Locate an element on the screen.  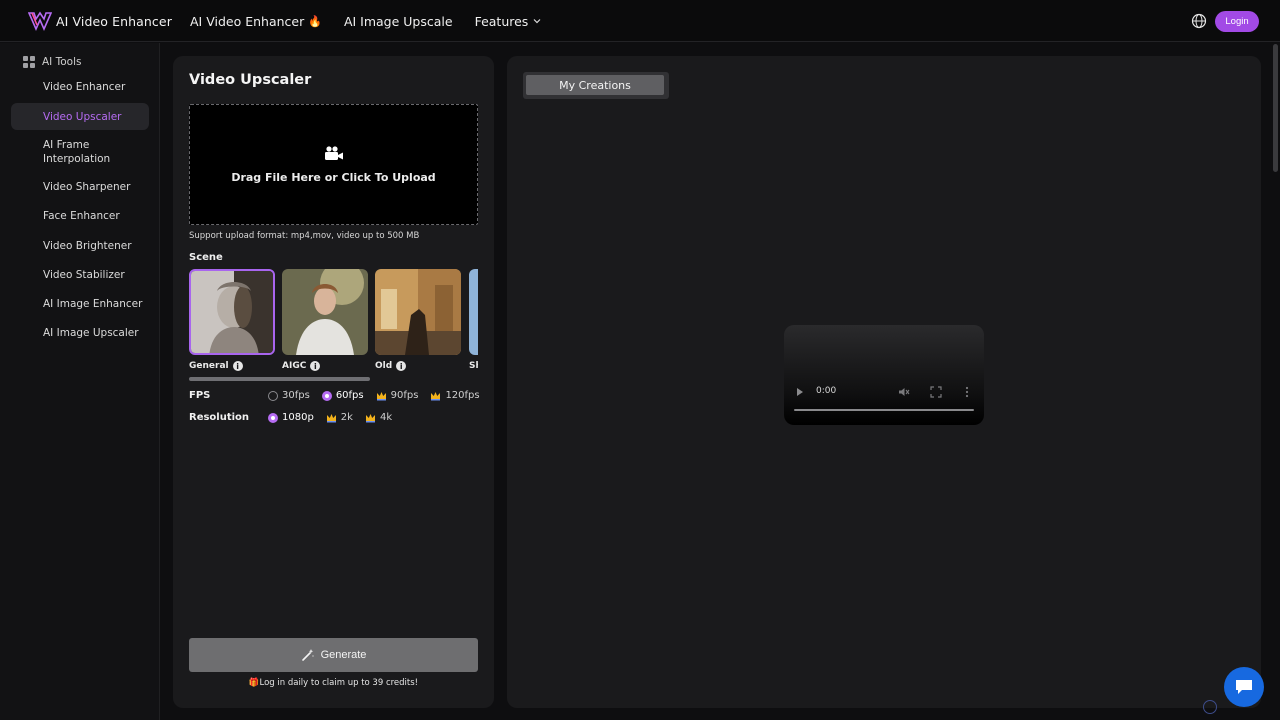
chevron-down-icon is located at coordinates (537, 21).